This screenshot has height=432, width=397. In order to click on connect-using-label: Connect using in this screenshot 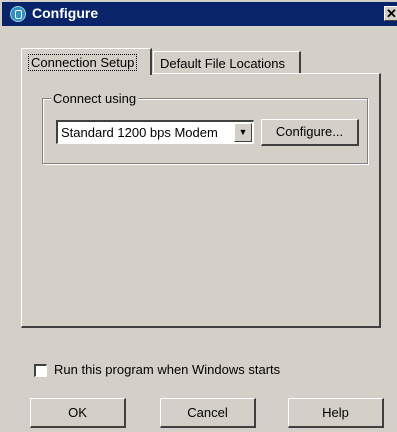, I will do `click(95, 98)`.